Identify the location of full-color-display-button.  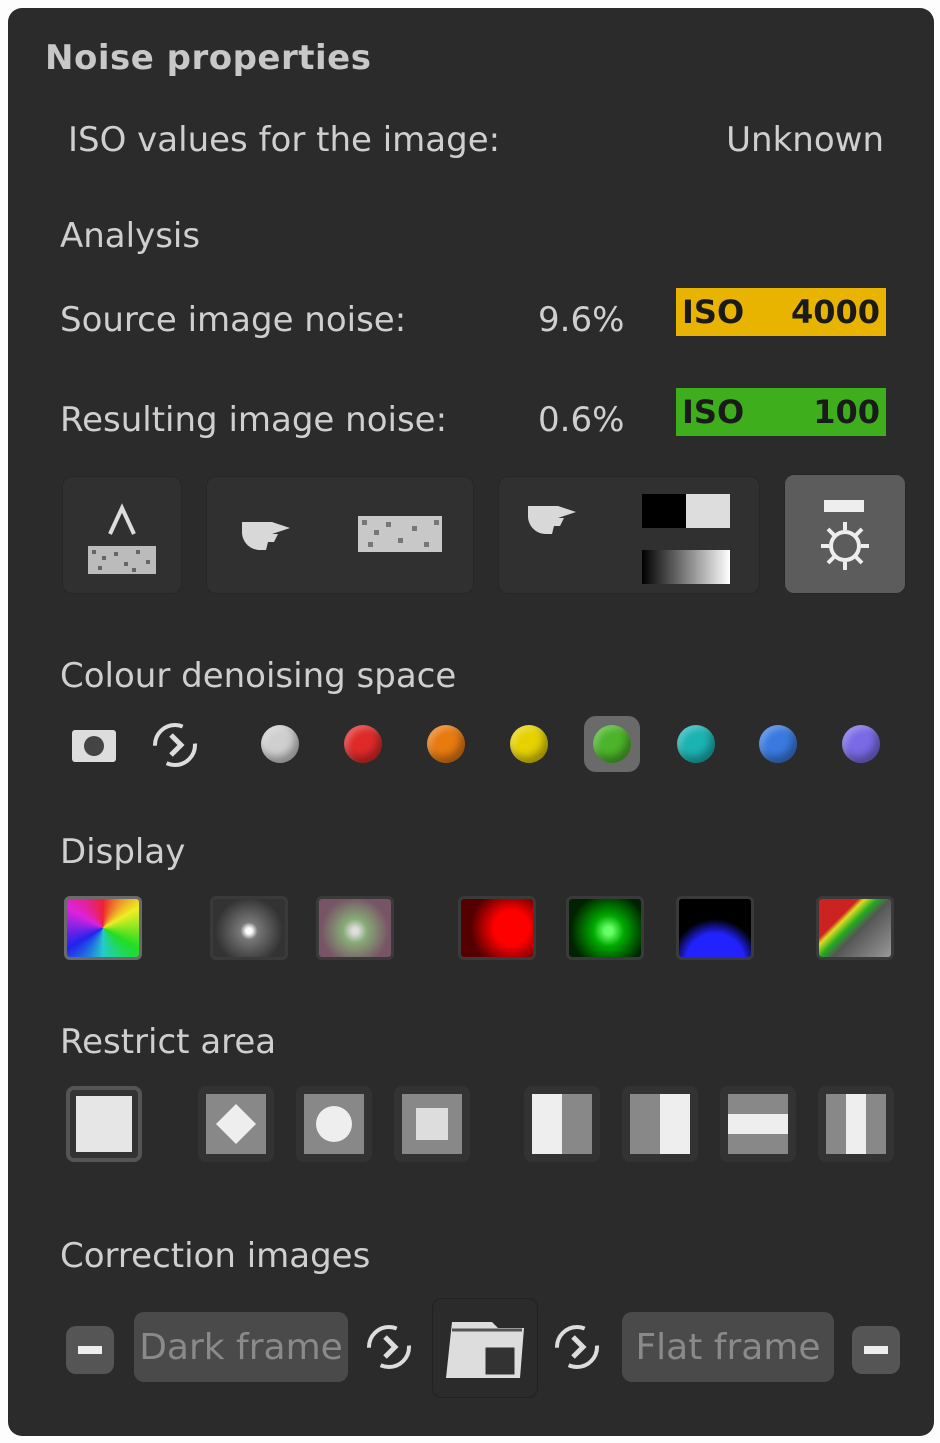
(103, 928).